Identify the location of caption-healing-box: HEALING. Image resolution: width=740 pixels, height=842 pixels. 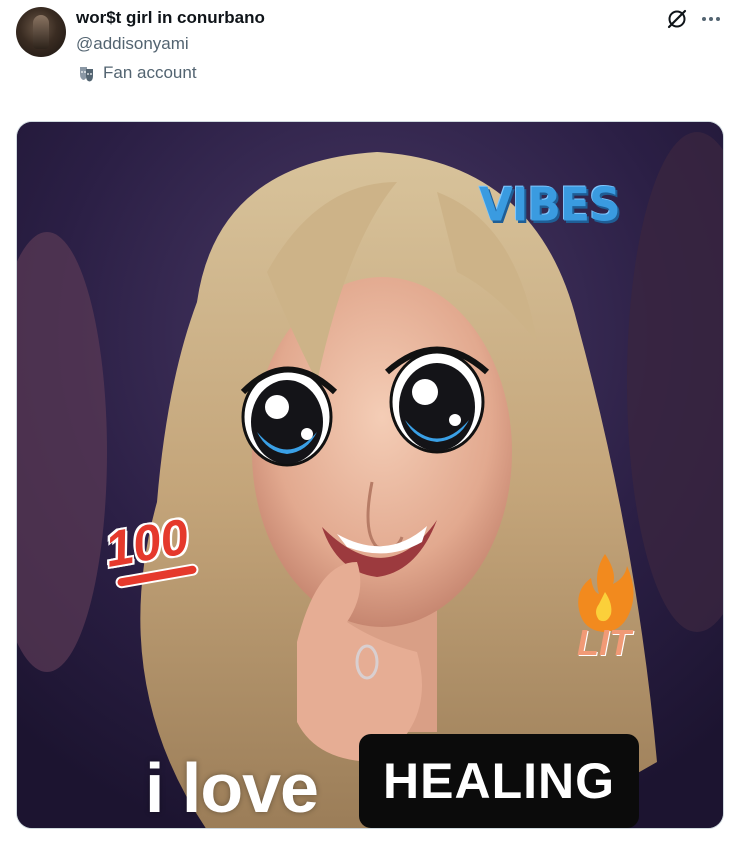
(499, 781).